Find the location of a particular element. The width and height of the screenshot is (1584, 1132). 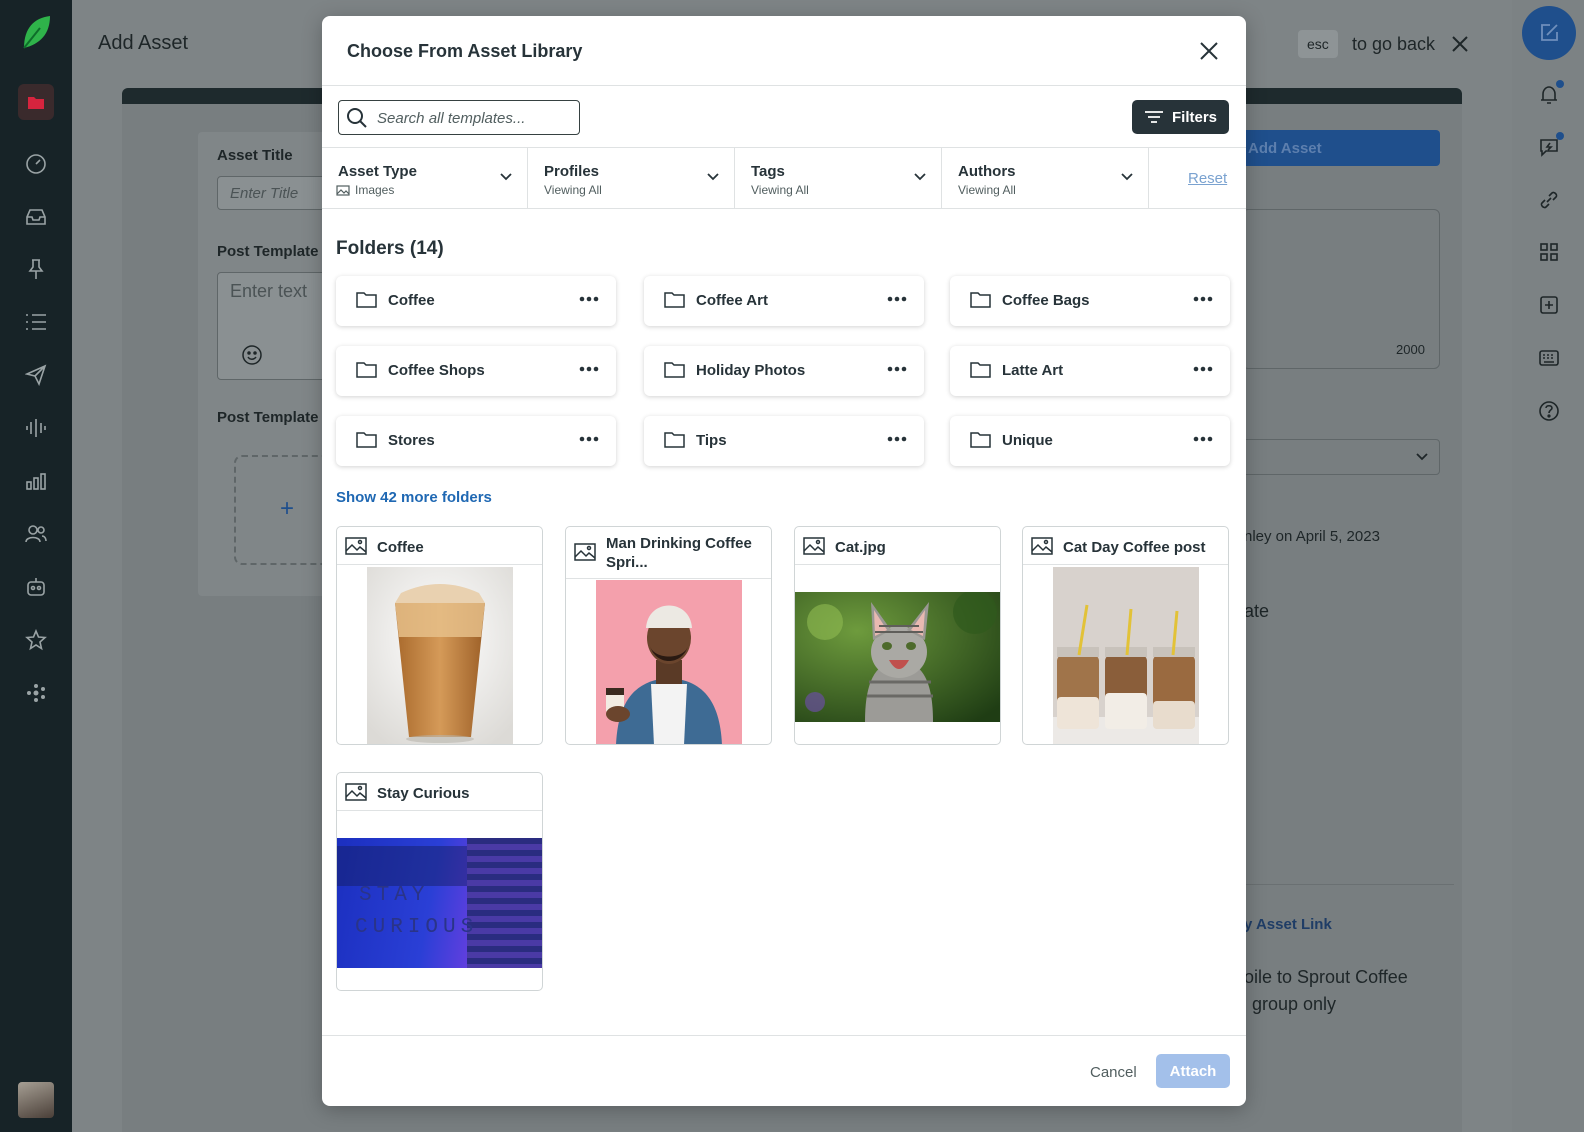

folder-card: Stores is located at coordinates (476, 441).